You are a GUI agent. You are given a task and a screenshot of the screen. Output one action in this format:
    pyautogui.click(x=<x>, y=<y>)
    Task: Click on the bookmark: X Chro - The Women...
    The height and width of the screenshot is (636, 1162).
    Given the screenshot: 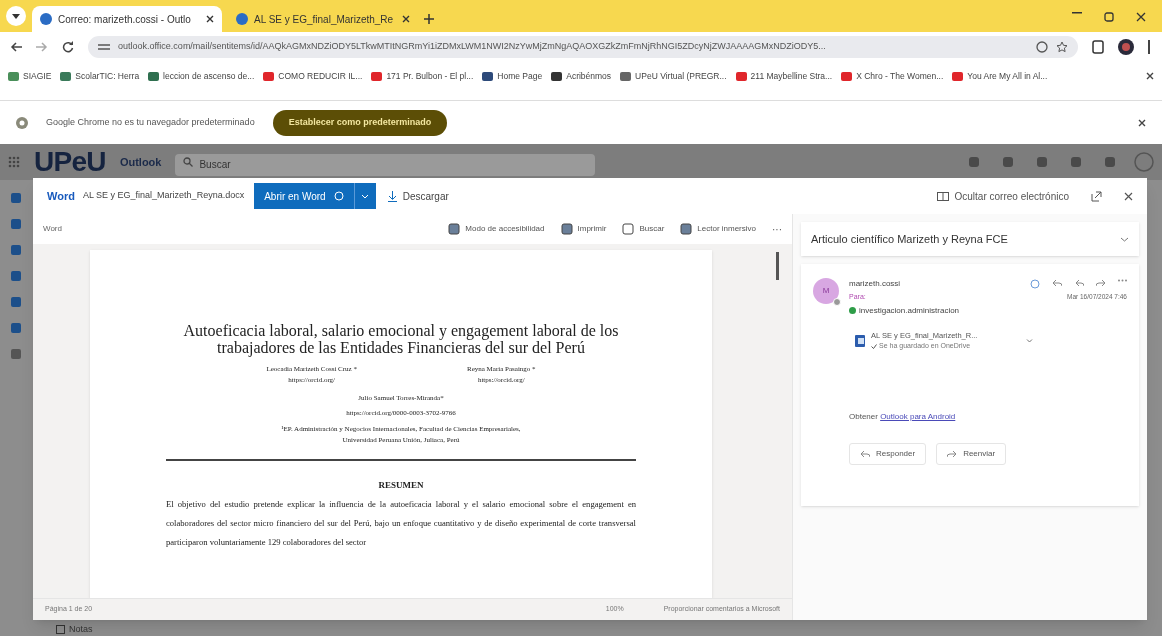 What is the action you would take?
    pyautogui.click(x=892, y=76)
    